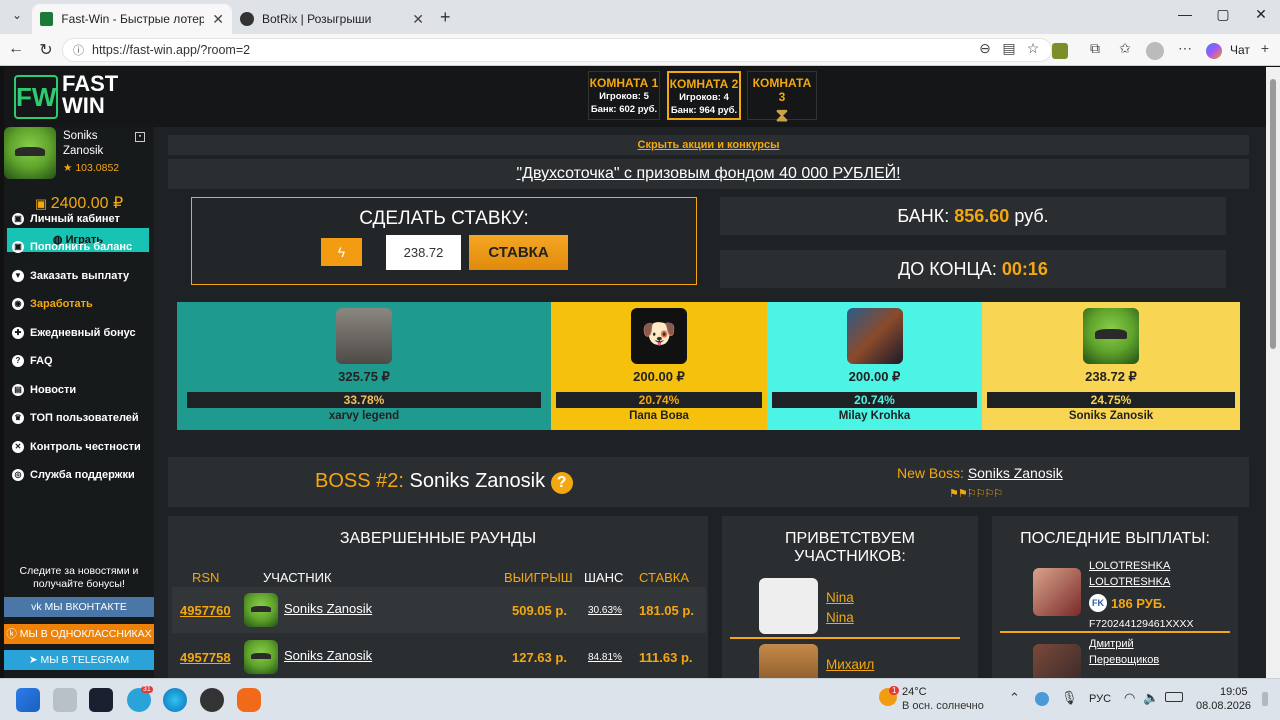 The height and width of the screenshot is (720, 1280). What do you see at coordinates (1273, 214) in the screenshot?
I see `scrollbar-thumb` at bounding box center [1273, 214].